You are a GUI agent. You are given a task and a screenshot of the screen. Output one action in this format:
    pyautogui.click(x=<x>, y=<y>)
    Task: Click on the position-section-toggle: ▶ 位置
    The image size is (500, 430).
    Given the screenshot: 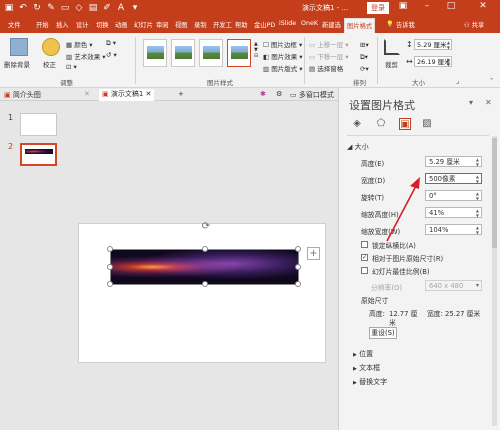 What is the action you would take?
    pyautogui.click(x=363, y=354)
    